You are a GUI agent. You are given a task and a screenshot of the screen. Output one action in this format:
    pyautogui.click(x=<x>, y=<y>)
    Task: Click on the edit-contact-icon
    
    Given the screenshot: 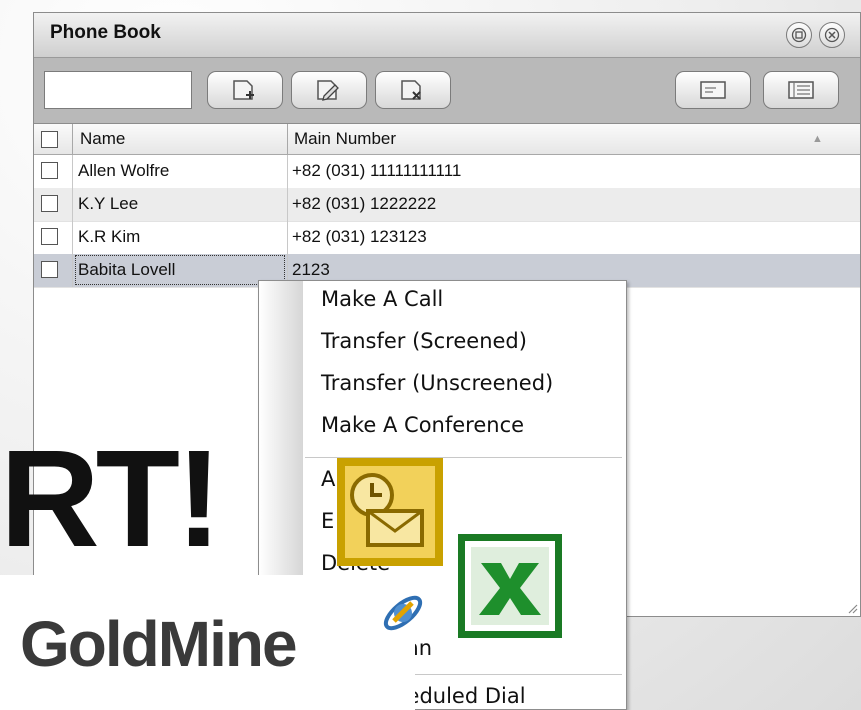 What is the action you would take?
    pyautogui.click(x=328, y=90)
    